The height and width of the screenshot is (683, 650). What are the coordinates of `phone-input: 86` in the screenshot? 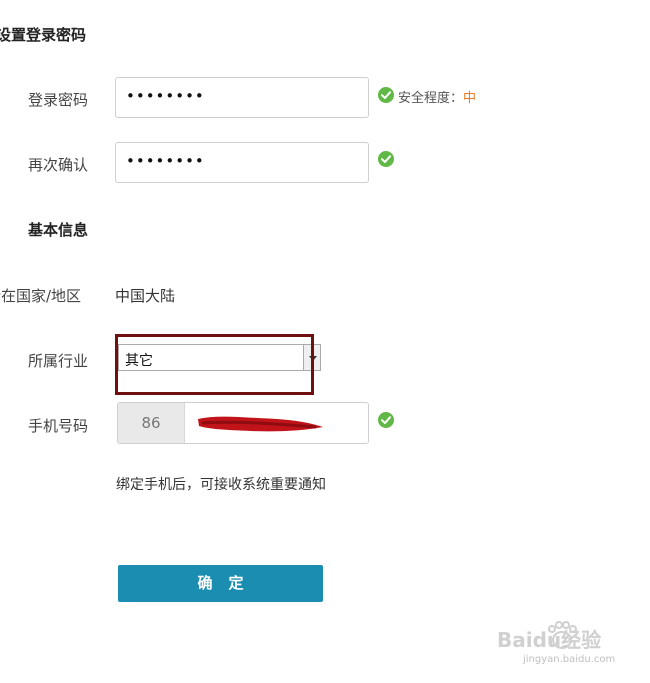 It's located at (243, 423).